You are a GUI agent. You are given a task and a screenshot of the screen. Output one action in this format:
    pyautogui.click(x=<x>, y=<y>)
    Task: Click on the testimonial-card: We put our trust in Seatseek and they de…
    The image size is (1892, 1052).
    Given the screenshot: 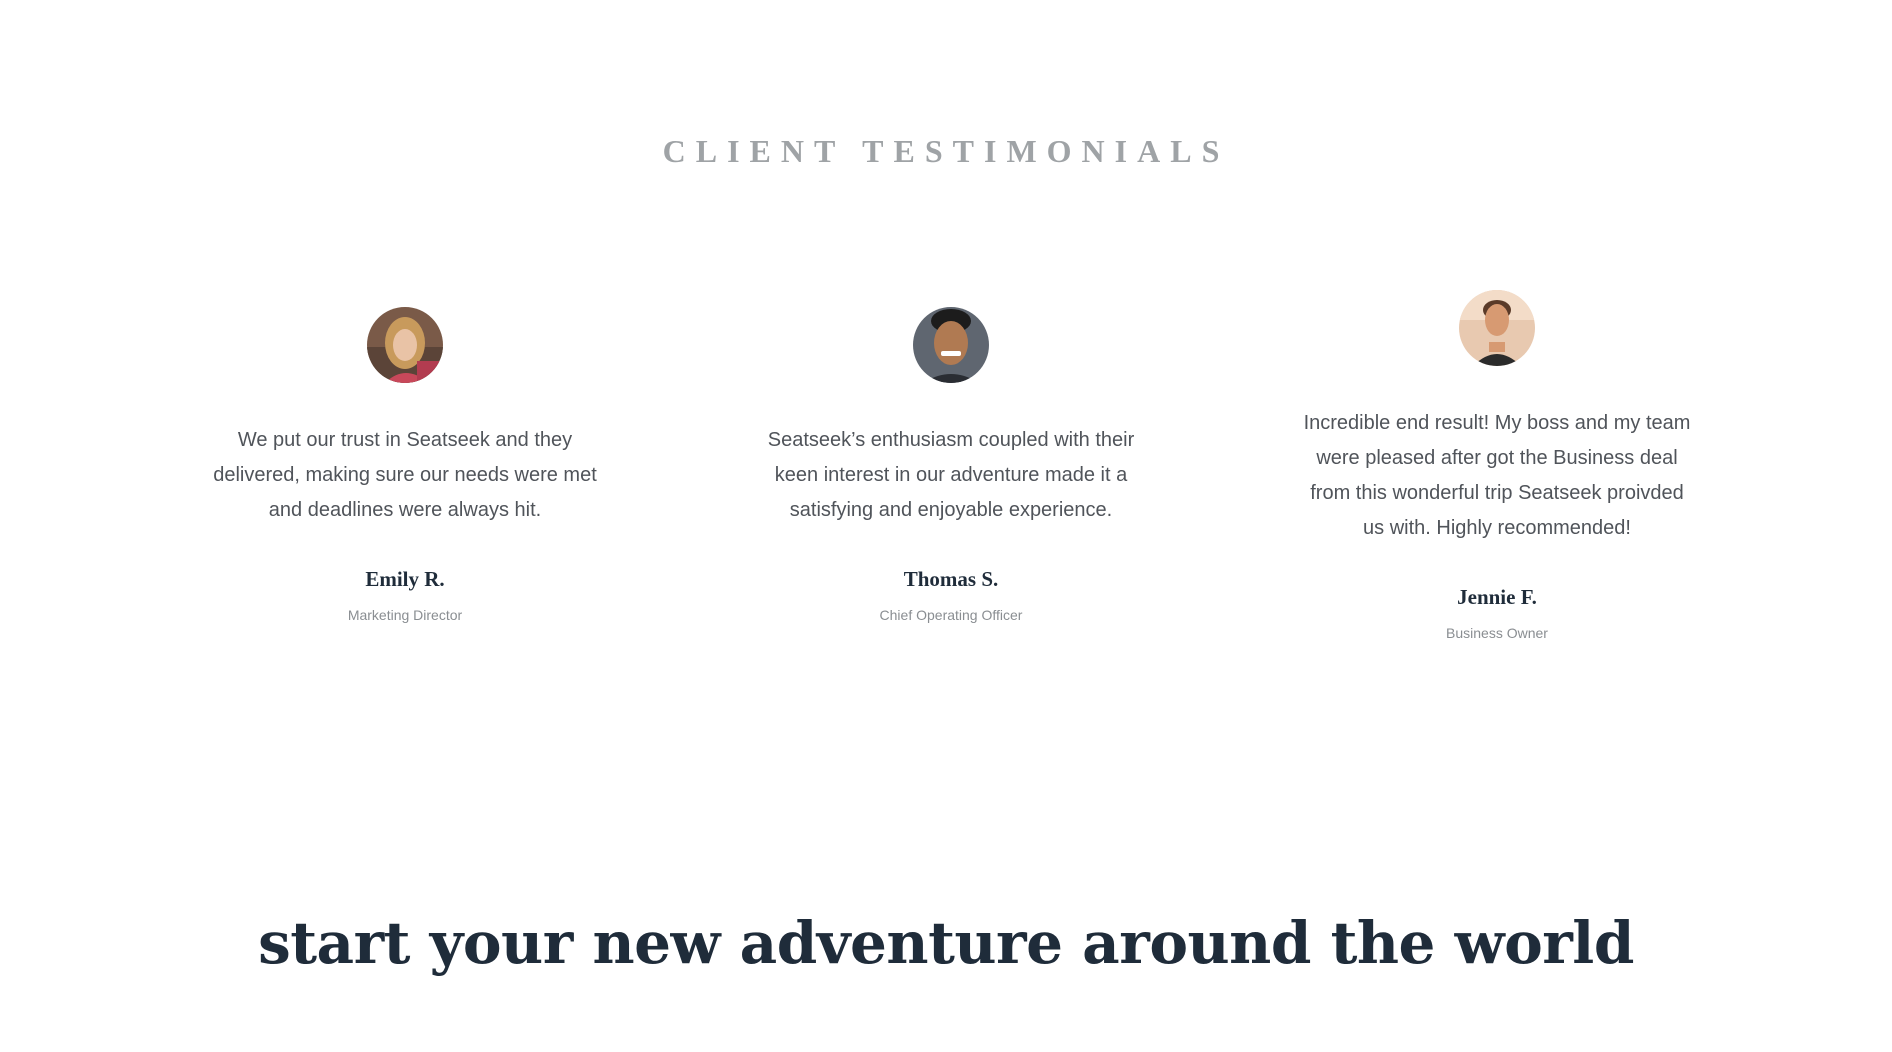 What is the action you would take?
    pyautogui.click(x=405, y=465)
    